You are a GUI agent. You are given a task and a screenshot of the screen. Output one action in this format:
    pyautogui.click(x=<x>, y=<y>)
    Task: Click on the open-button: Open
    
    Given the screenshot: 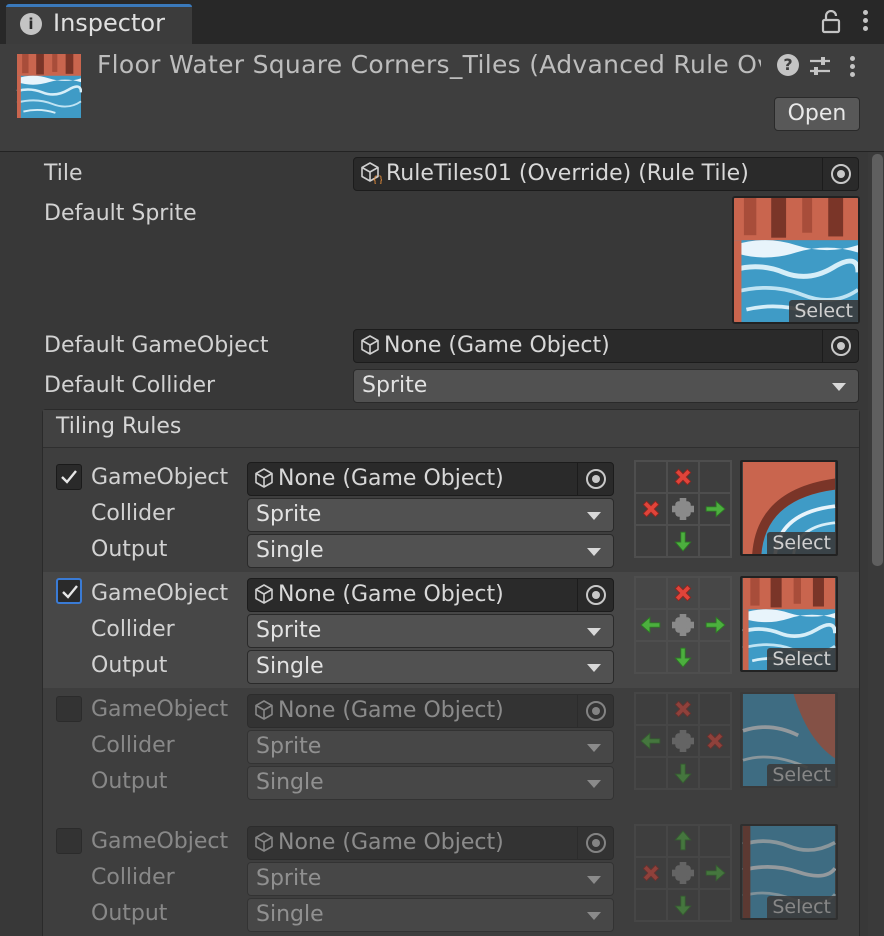 What is the action you would take?
    pyautogui.click(x=817, y=114)
    